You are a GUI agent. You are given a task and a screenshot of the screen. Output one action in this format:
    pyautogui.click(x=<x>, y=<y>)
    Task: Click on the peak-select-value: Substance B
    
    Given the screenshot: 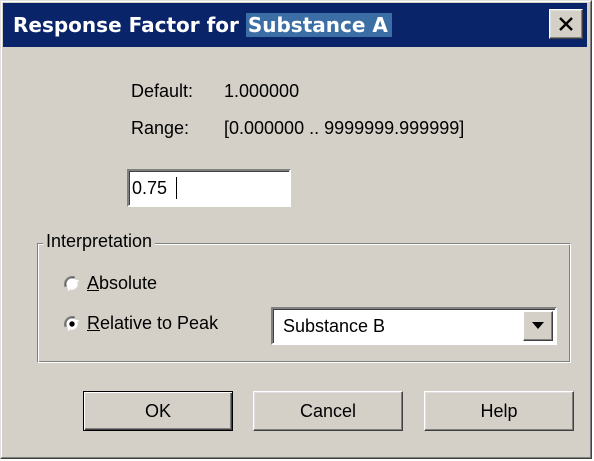 What is the action you would take?
    pyautogui.click(x=334, y=326)
    